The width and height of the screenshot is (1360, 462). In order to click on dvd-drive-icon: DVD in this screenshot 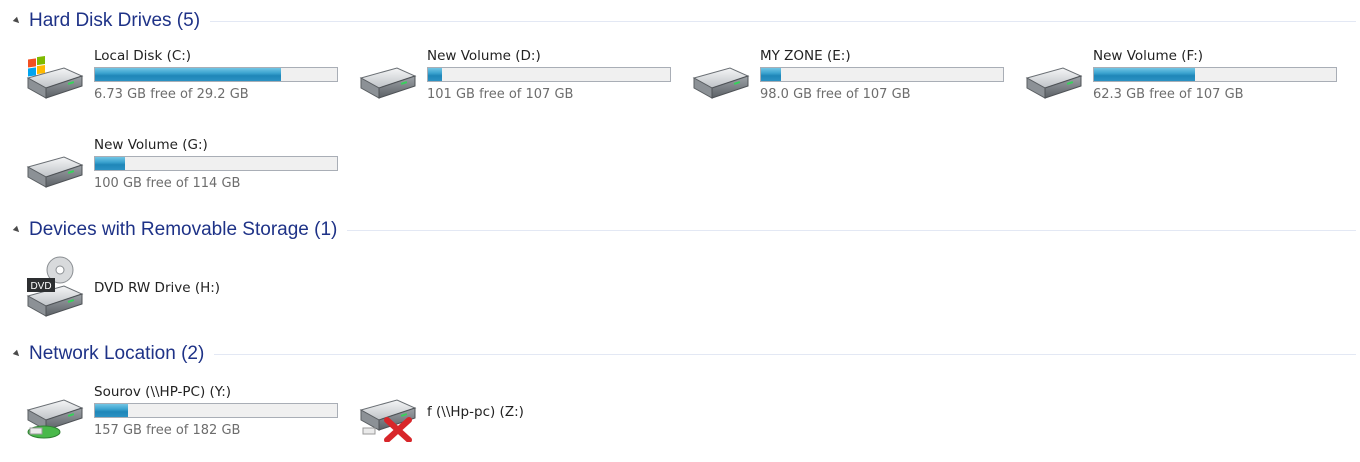, I will do `click(55, 286)`.